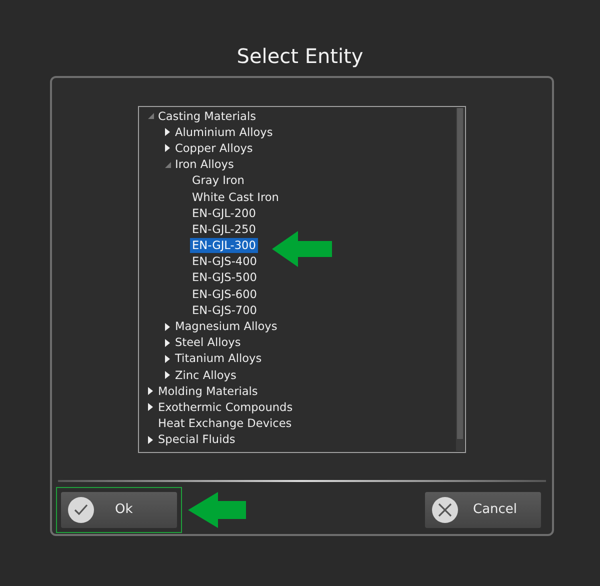 This screenshot has width=600, height=586. What do you see at coordinates (235, 197) in the screenshot?
I see `tree-item: White Cast Iron` at bounding box center [235, 197].